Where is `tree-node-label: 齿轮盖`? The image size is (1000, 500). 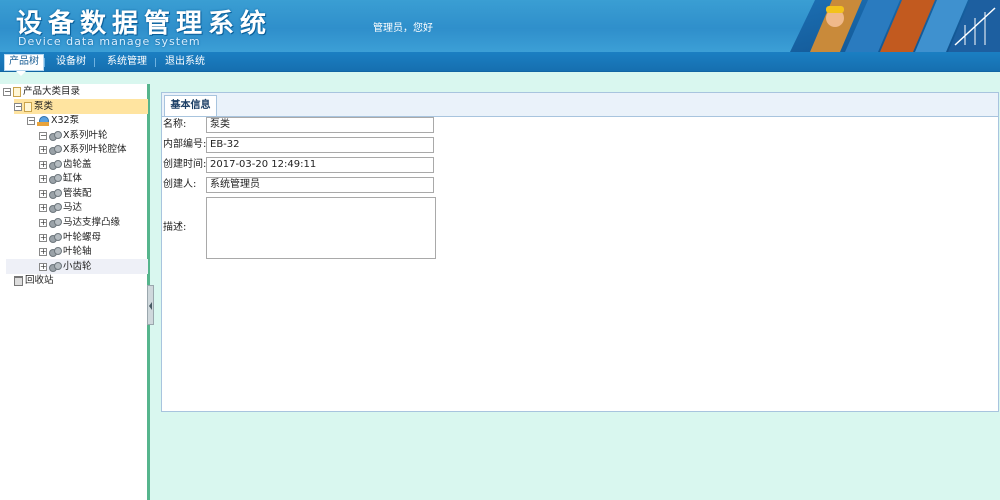 tree-node-label: 齿轮盖 is located at coordinates (77, 164).